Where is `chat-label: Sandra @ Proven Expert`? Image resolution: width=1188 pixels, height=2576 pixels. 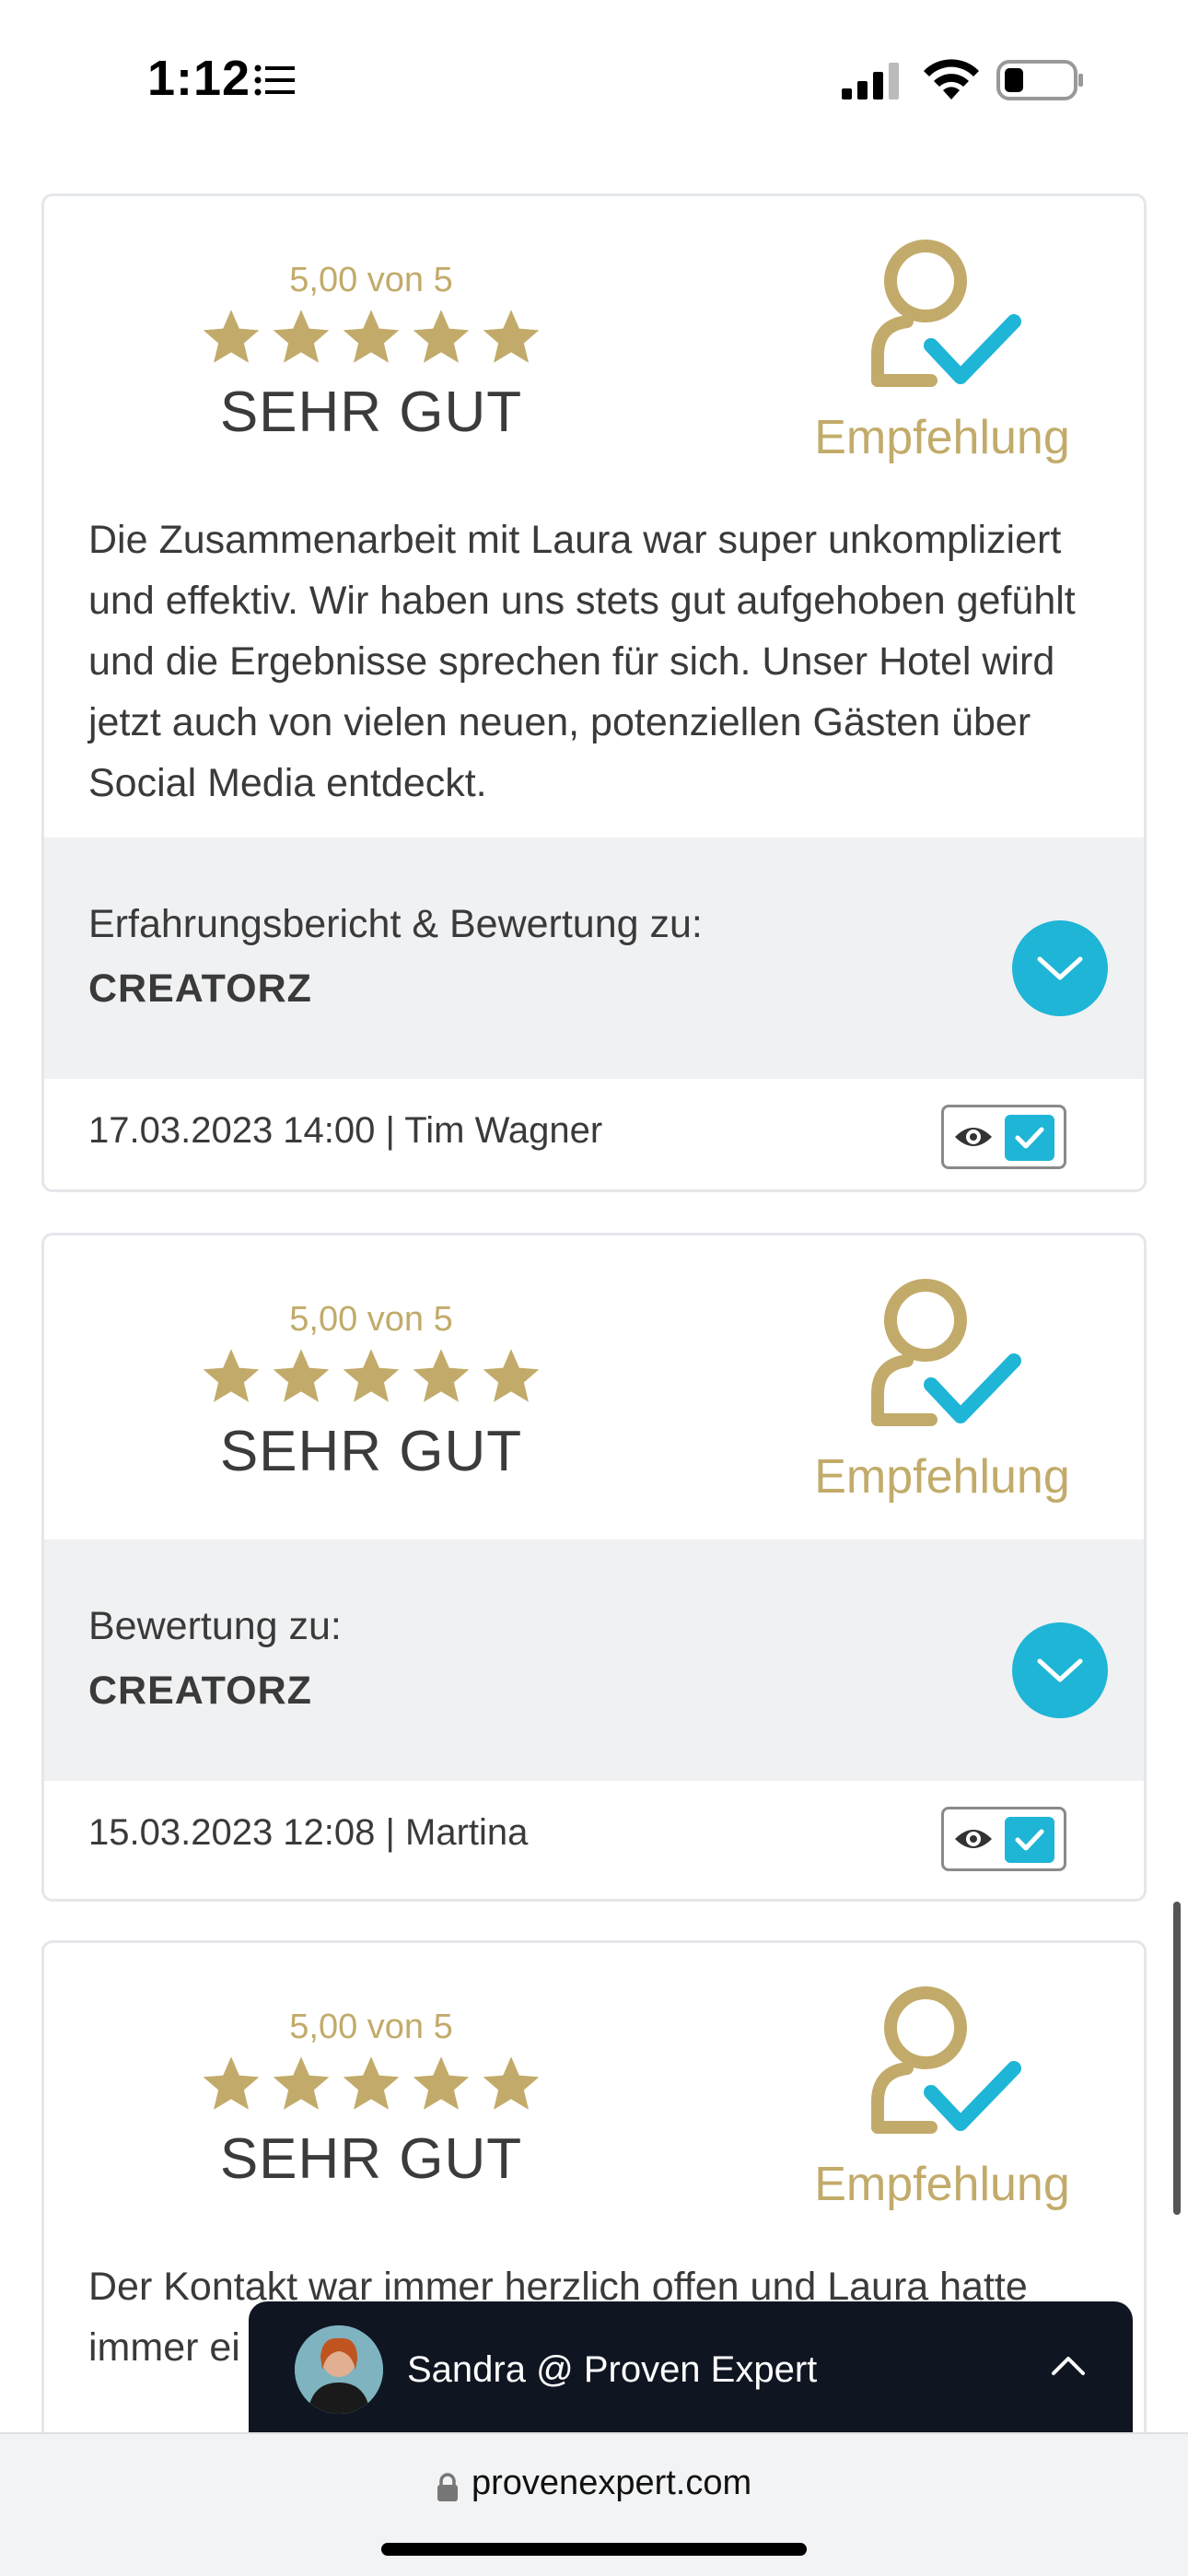
chat-label: Sandra @ Proven Expert is located at coordinates (612, 2369).